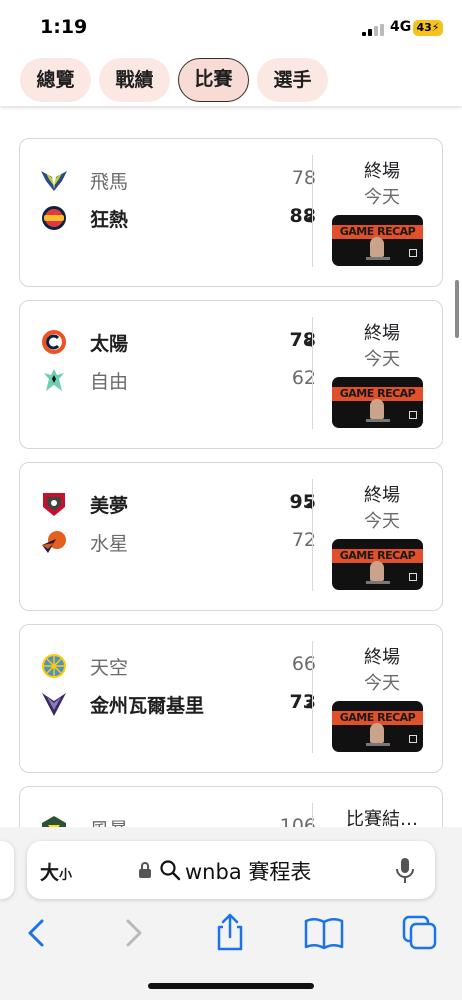 Image resolution: width=462 pixels, height=1000 pixels. What do you see at coordinates (109, 506) in the screenshot?
I see `team-name: 美夢` at bounding box center [109, 506].